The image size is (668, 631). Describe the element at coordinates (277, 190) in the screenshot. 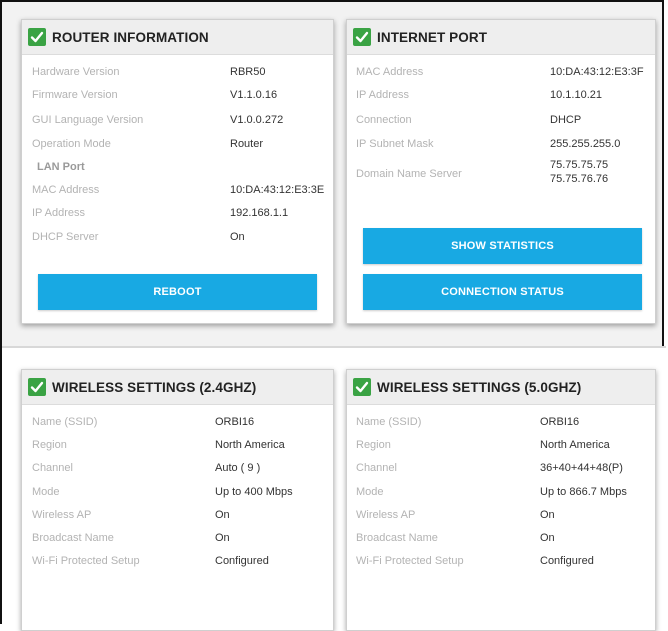

I see `row-value: 10:DA:43:12:E3:3E` at that location.